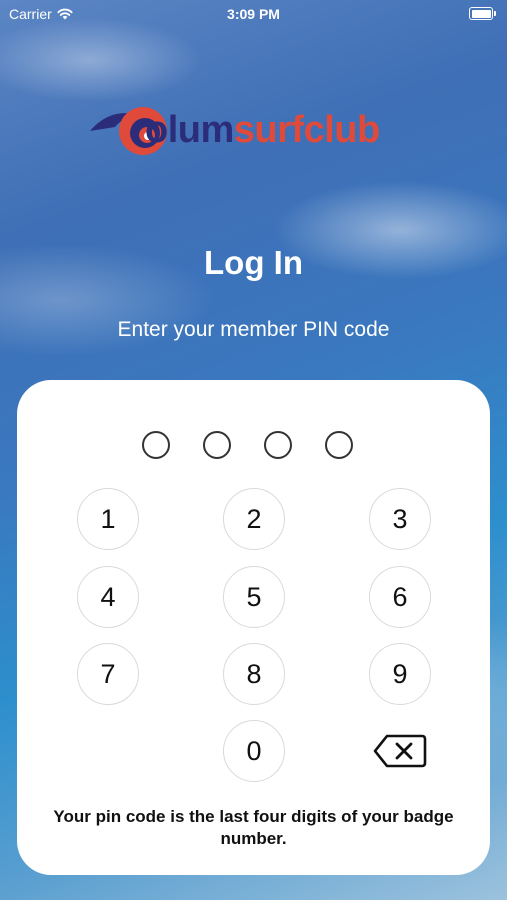  What do you see at coordinates (482, 13) in the screenshot?
I see `battery-icon` at bounding box center [482, 13].